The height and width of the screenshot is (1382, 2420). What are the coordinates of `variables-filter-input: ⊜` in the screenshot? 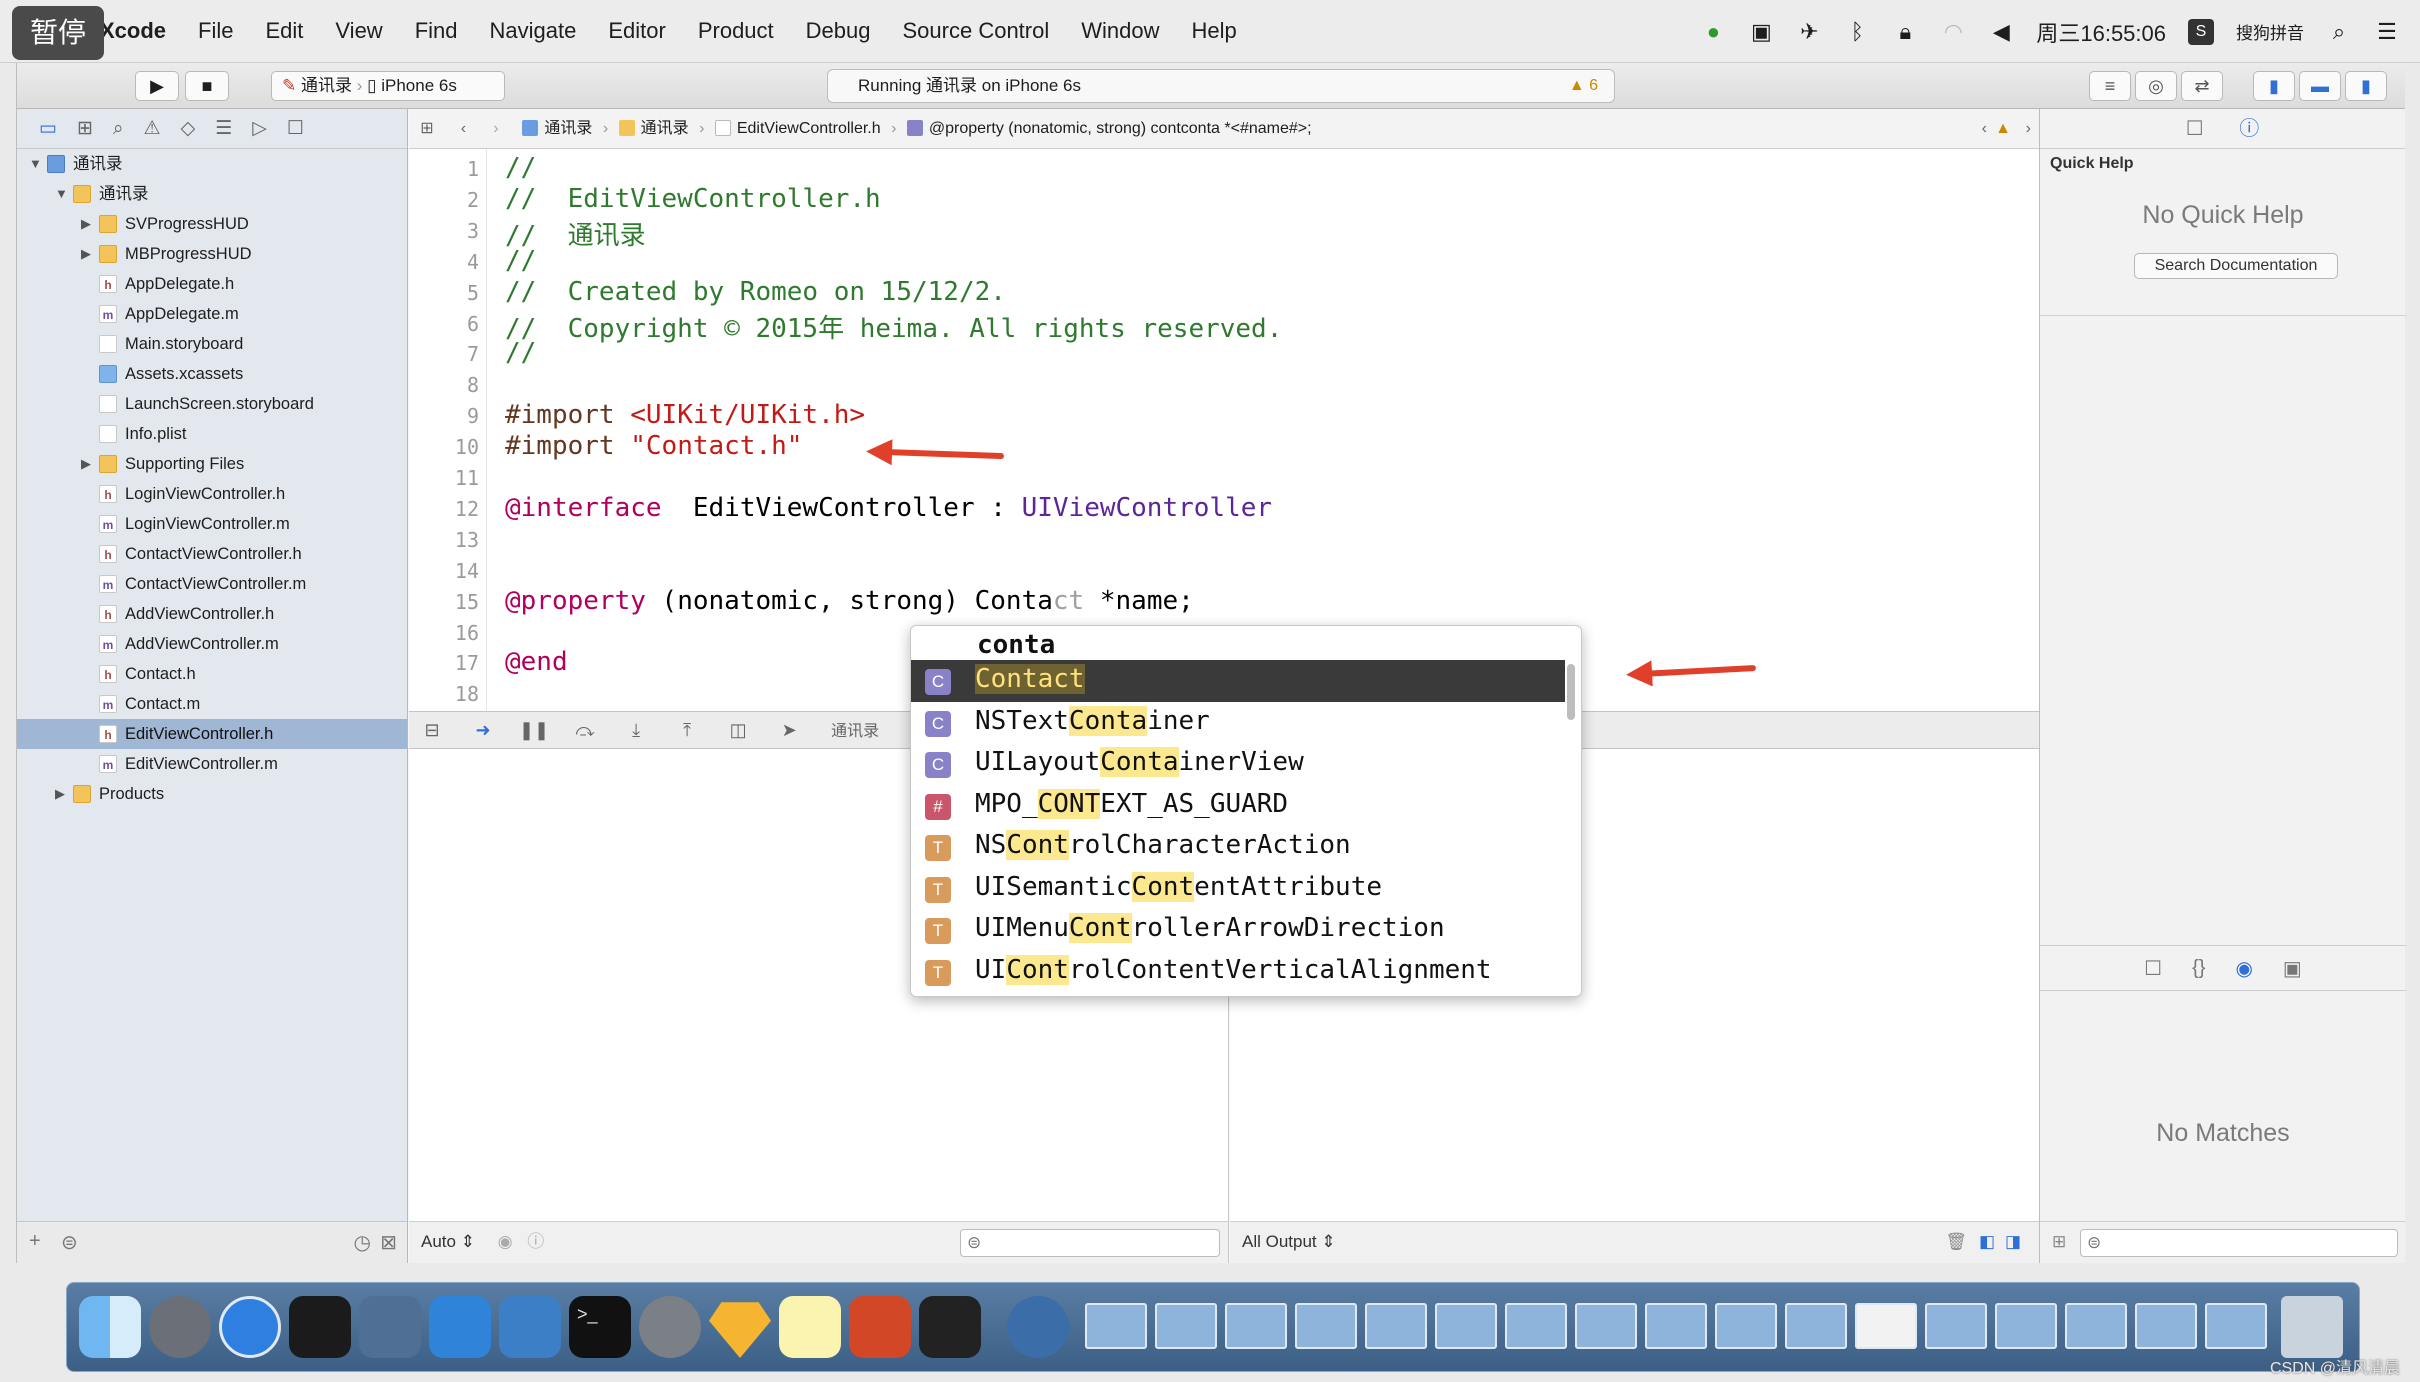 It's located at (1090, 1243).